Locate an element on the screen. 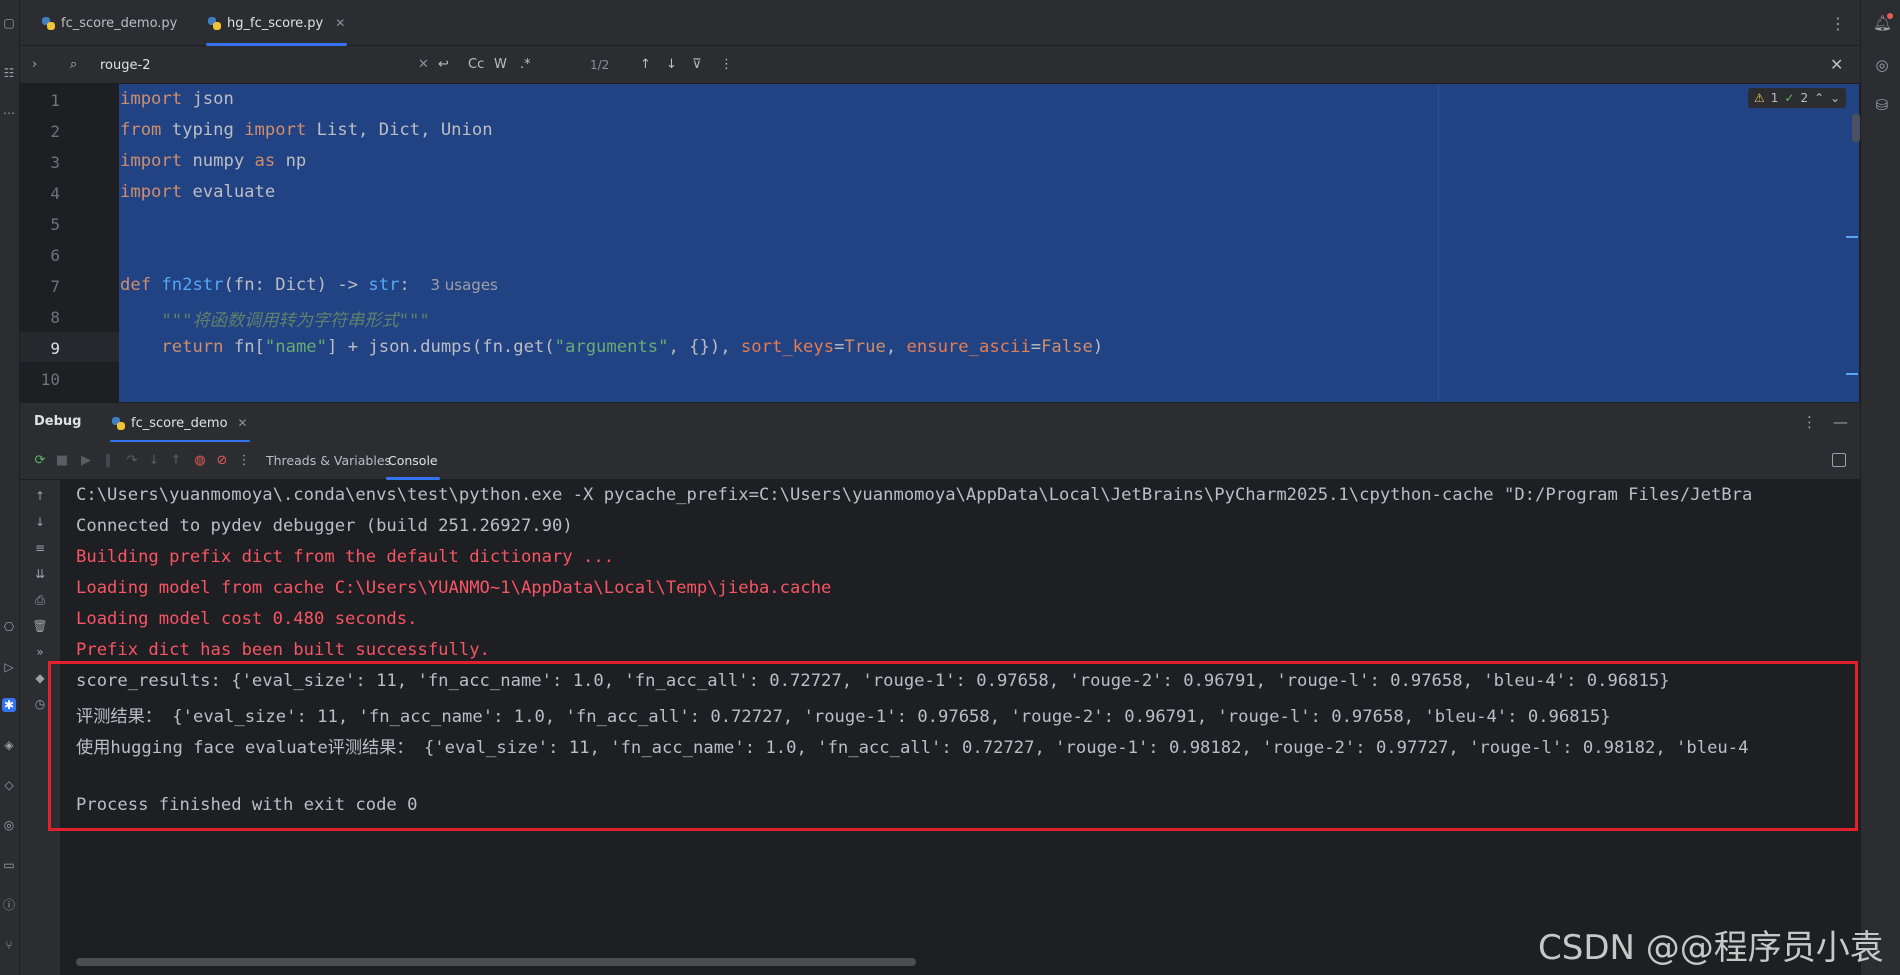  next-match-icon: ↓ is located at coordinates (671, 65).